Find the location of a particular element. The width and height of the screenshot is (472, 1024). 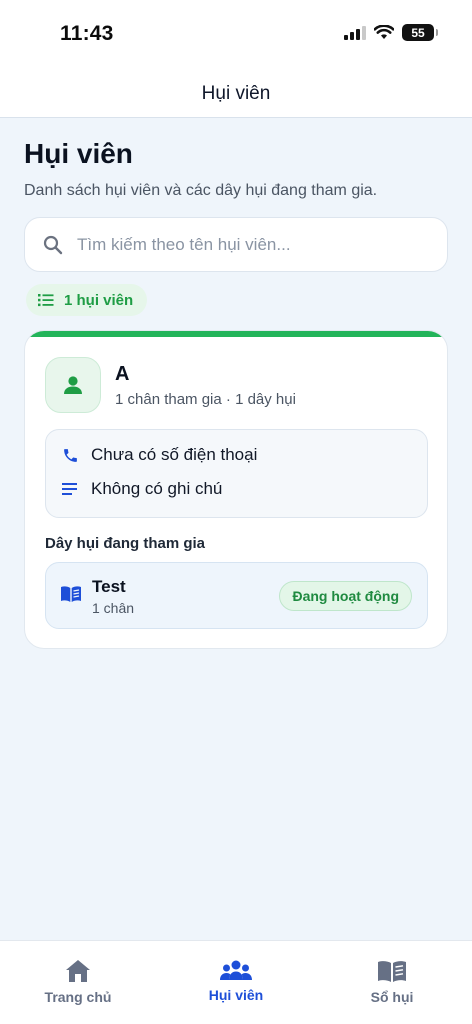

note-text: Không có ghi chú is located at coordinates (157, 488).